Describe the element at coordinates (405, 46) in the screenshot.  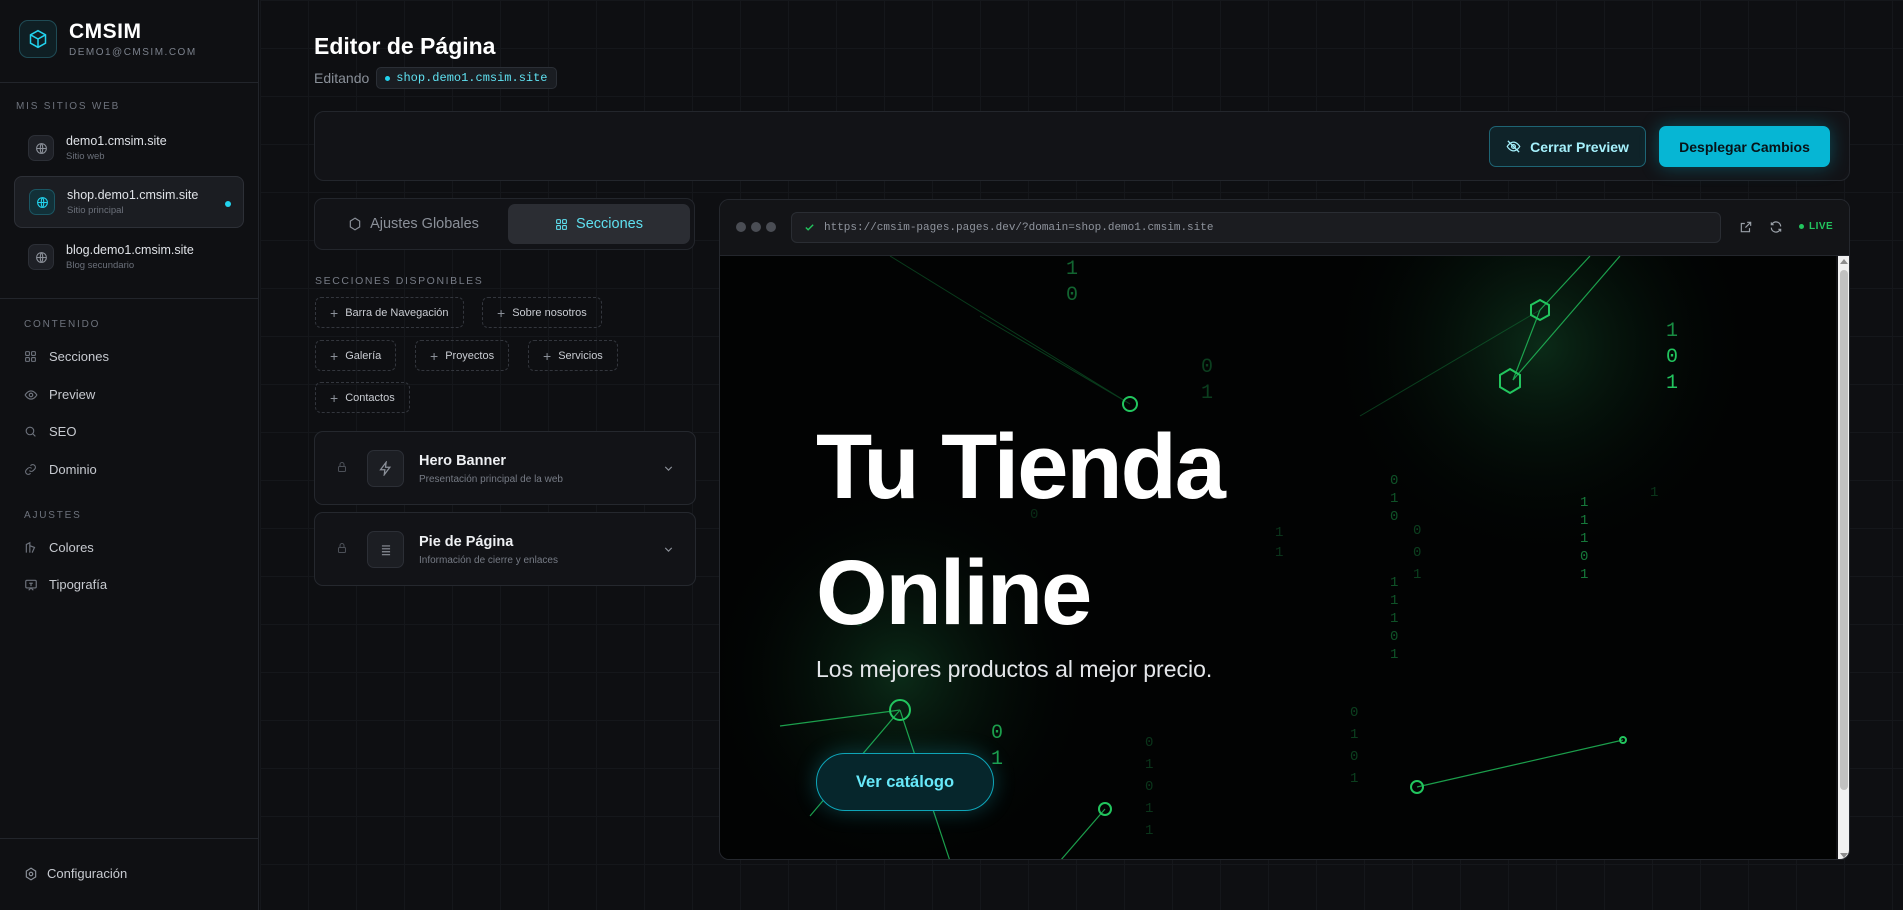
I see `page-title: Editor de Página` at that location.